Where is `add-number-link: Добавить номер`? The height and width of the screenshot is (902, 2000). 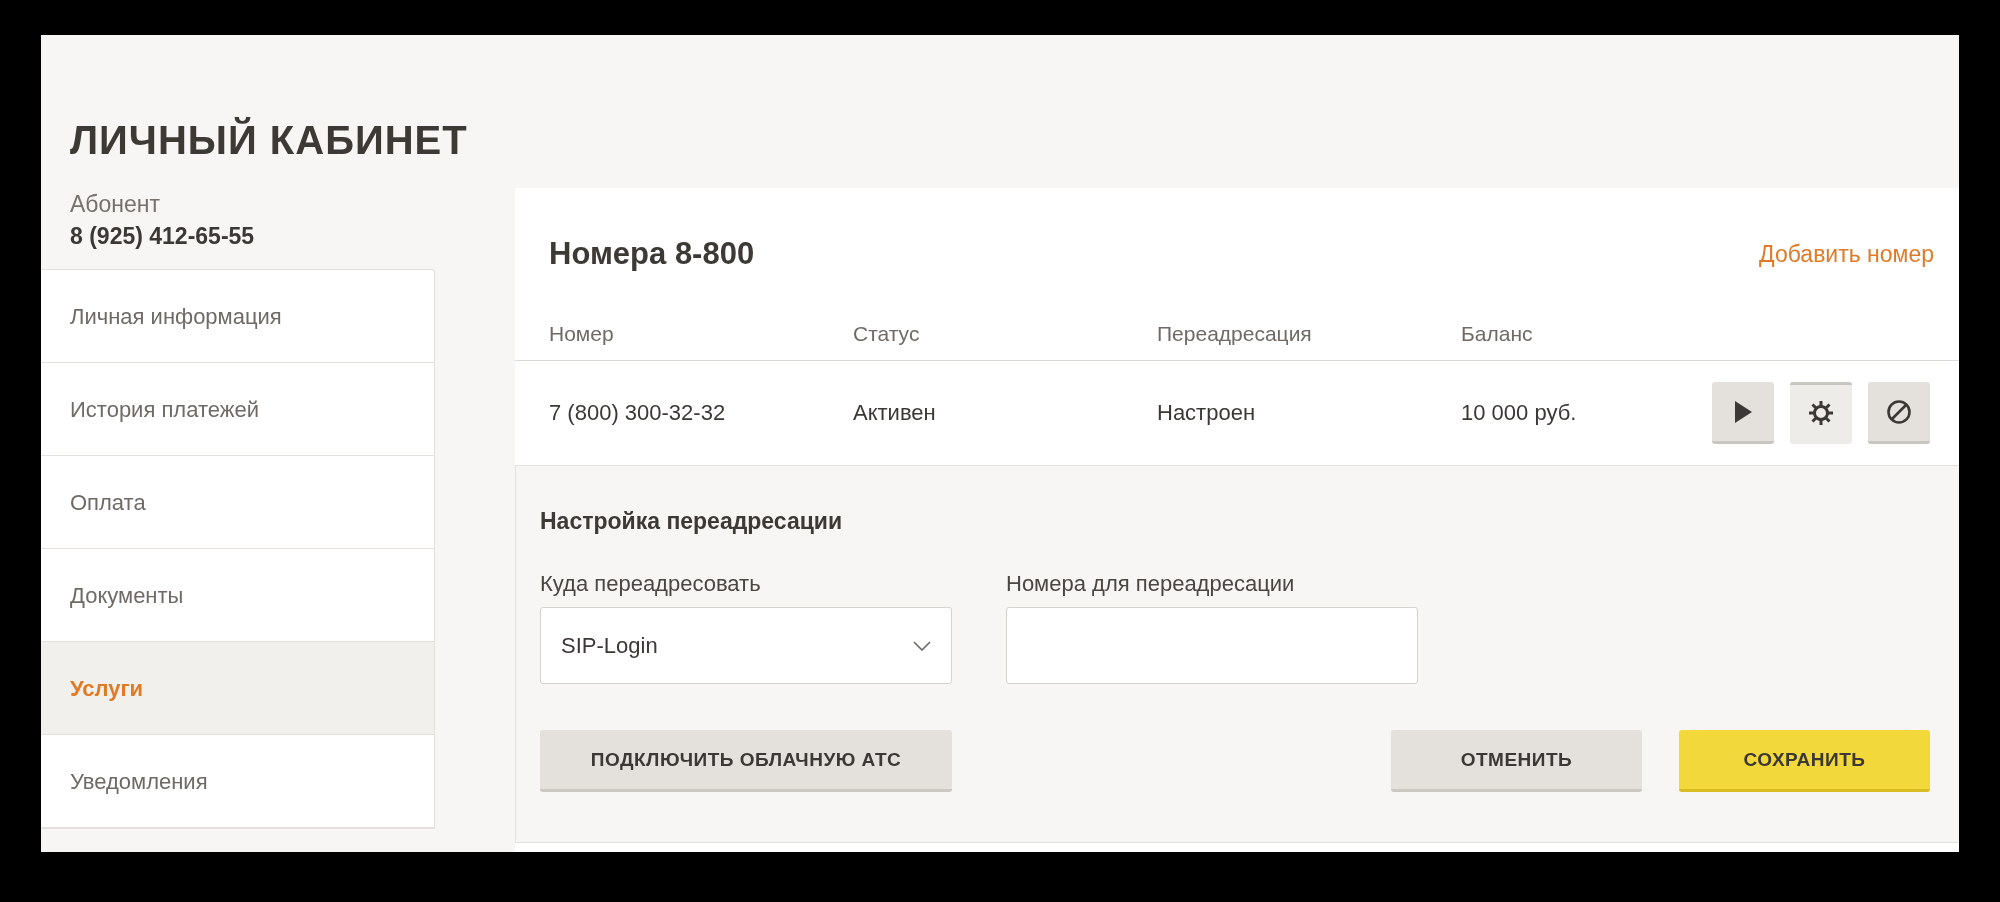 add-number-link: Добавить номер is located at coordinates (1846, 254).